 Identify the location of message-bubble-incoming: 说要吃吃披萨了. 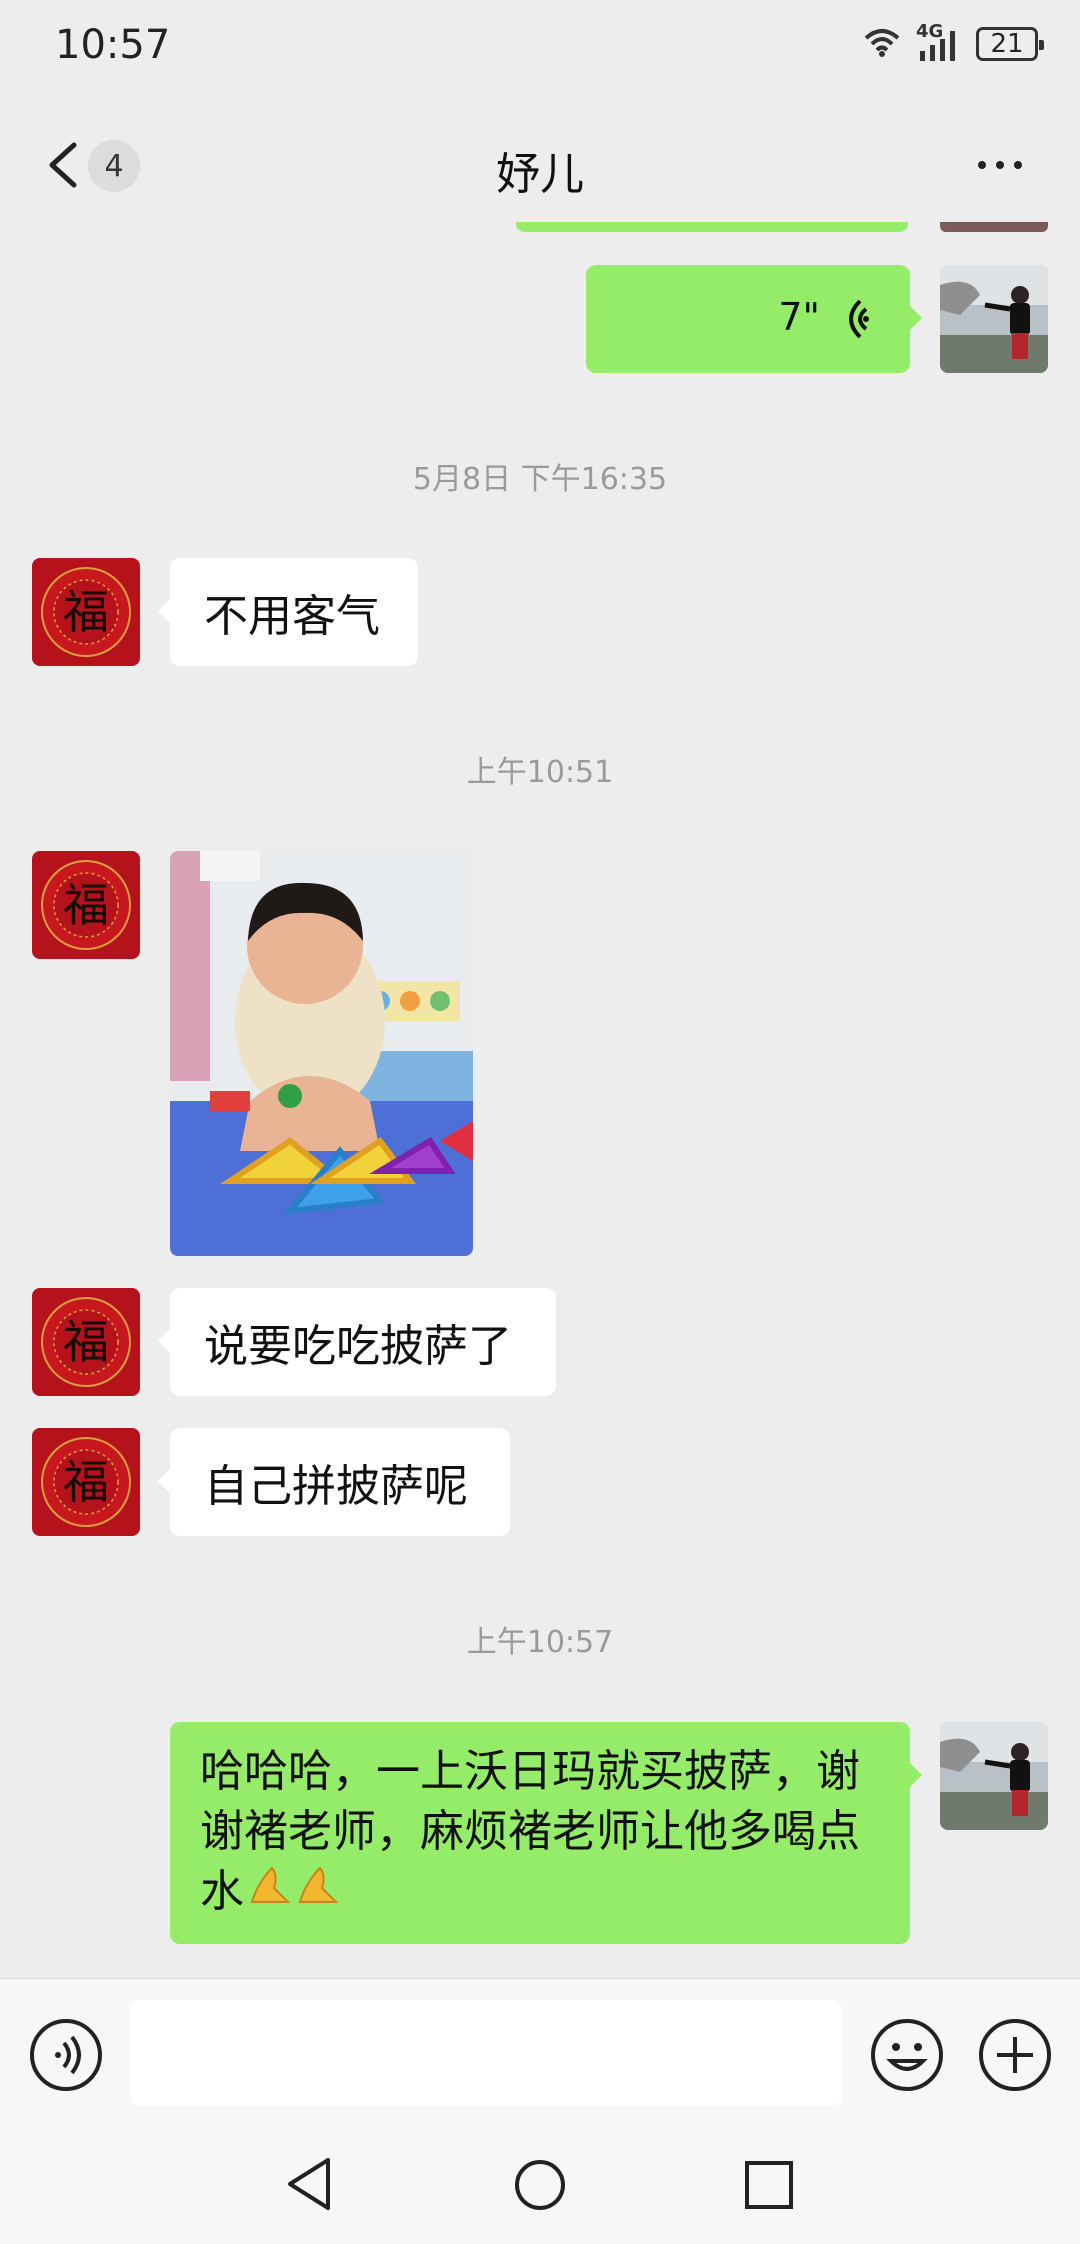
(357, 1342).